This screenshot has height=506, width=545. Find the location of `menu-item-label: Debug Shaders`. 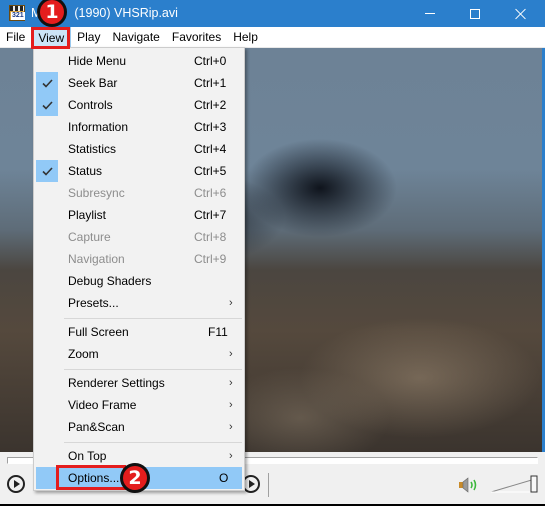

menu-item-label: Debug Shaders is located at coordinates (110, 281).